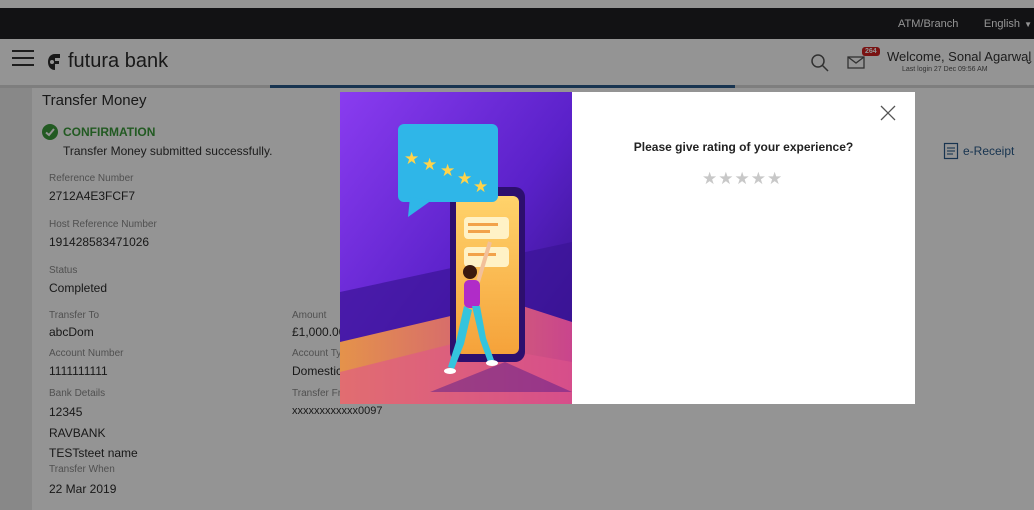 This screenshot has height=510, width=1034. I want to click on star-icon-5: ★, so click(774, 179).